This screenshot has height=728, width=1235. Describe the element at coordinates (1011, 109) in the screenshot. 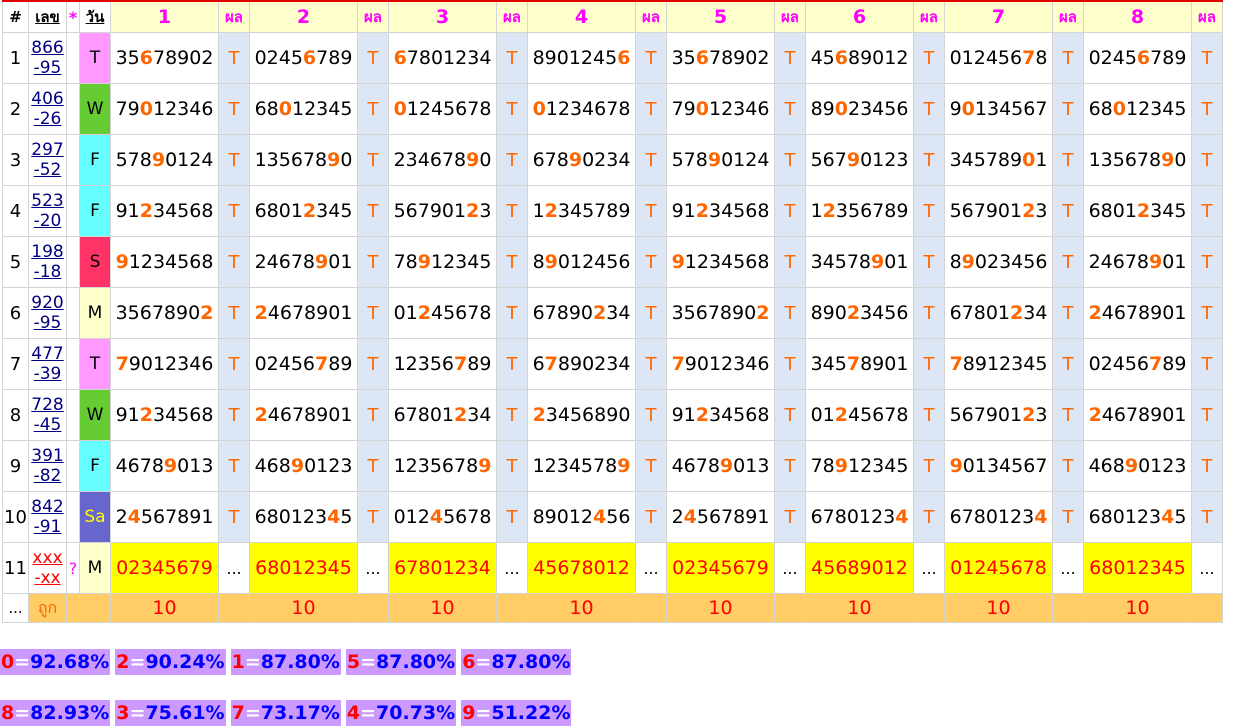

I see `digit-set-suffix: 134567` at that location.